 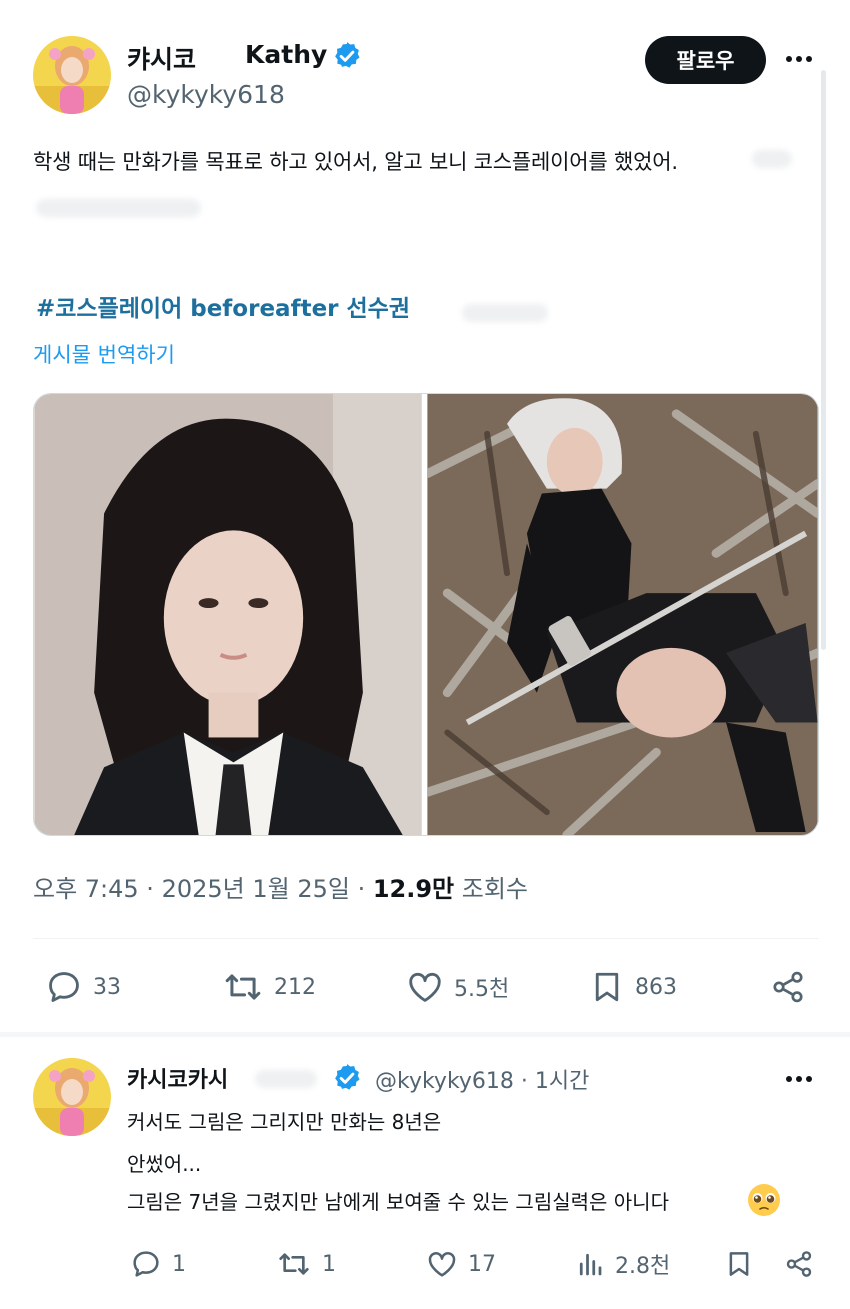 What do you see at coordinates (461, 1264) in the screenshot?
I see `reply-like-button: 17` at bounding box center [461, 1264].